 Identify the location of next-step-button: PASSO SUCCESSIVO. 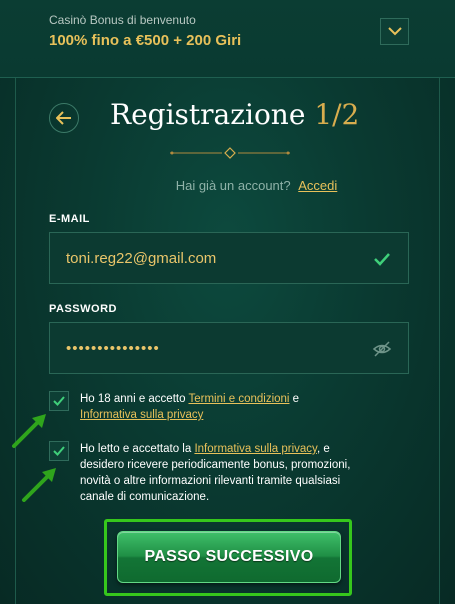
(229, 557).